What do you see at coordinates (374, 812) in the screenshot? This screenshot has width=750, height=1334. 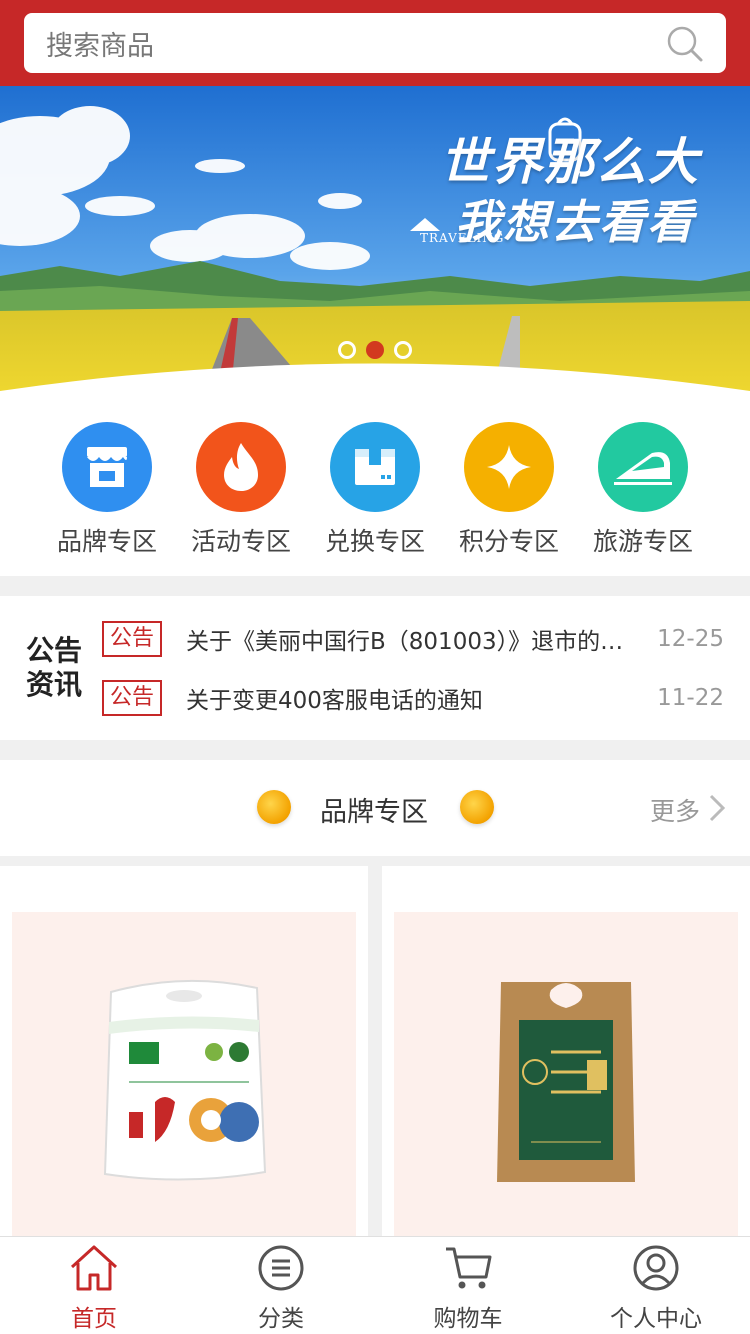 I see `section-title: 品牌专区` at bounding box center [374, 812].